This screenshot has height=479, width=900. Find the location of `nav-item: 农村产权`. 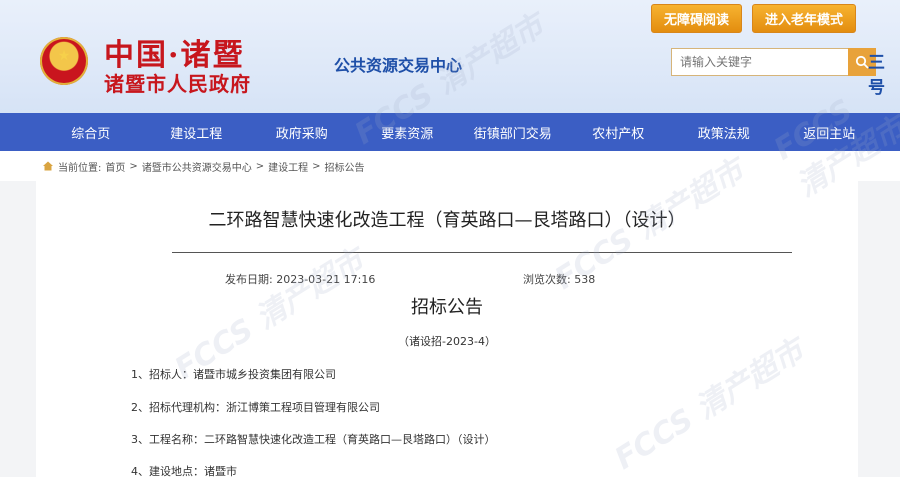

nav-item: 农村产权 is located at coordinates (619, 132).